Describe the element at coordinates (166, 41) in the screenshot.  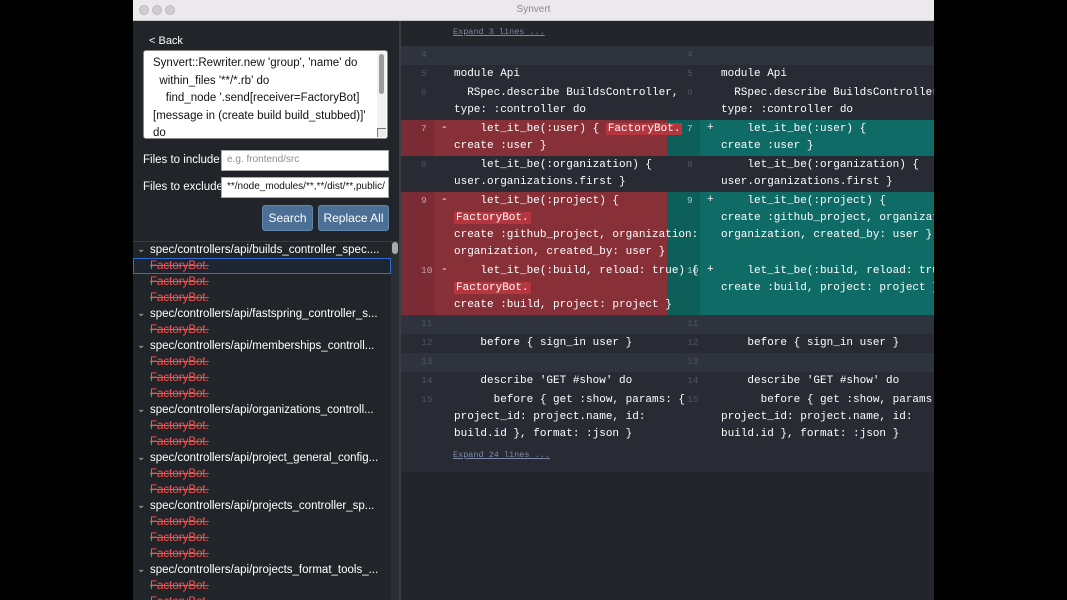
I see `back-link: < Back` at that location.